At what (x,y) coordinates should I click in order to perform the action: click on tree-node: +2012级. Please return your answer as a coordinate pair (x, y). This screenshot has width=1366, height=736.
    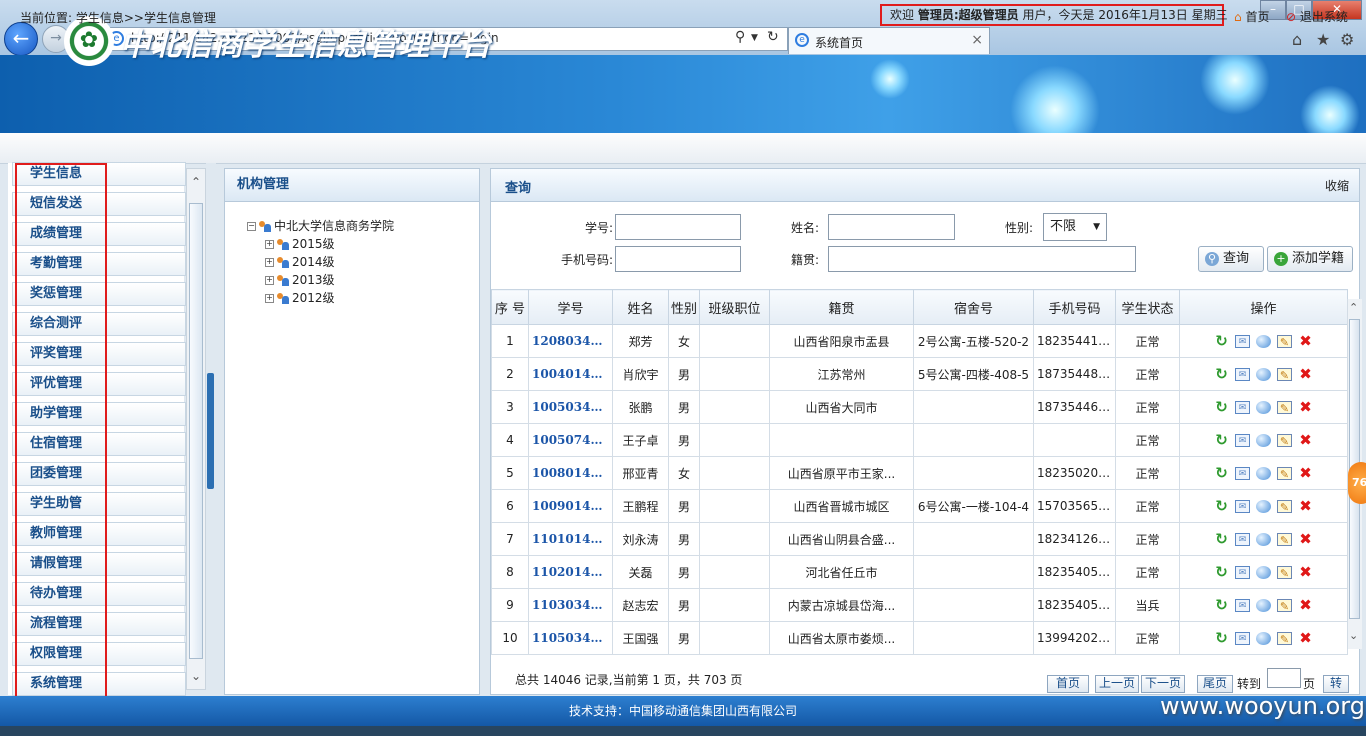
    Looking at the image, I should click on (300, 297).